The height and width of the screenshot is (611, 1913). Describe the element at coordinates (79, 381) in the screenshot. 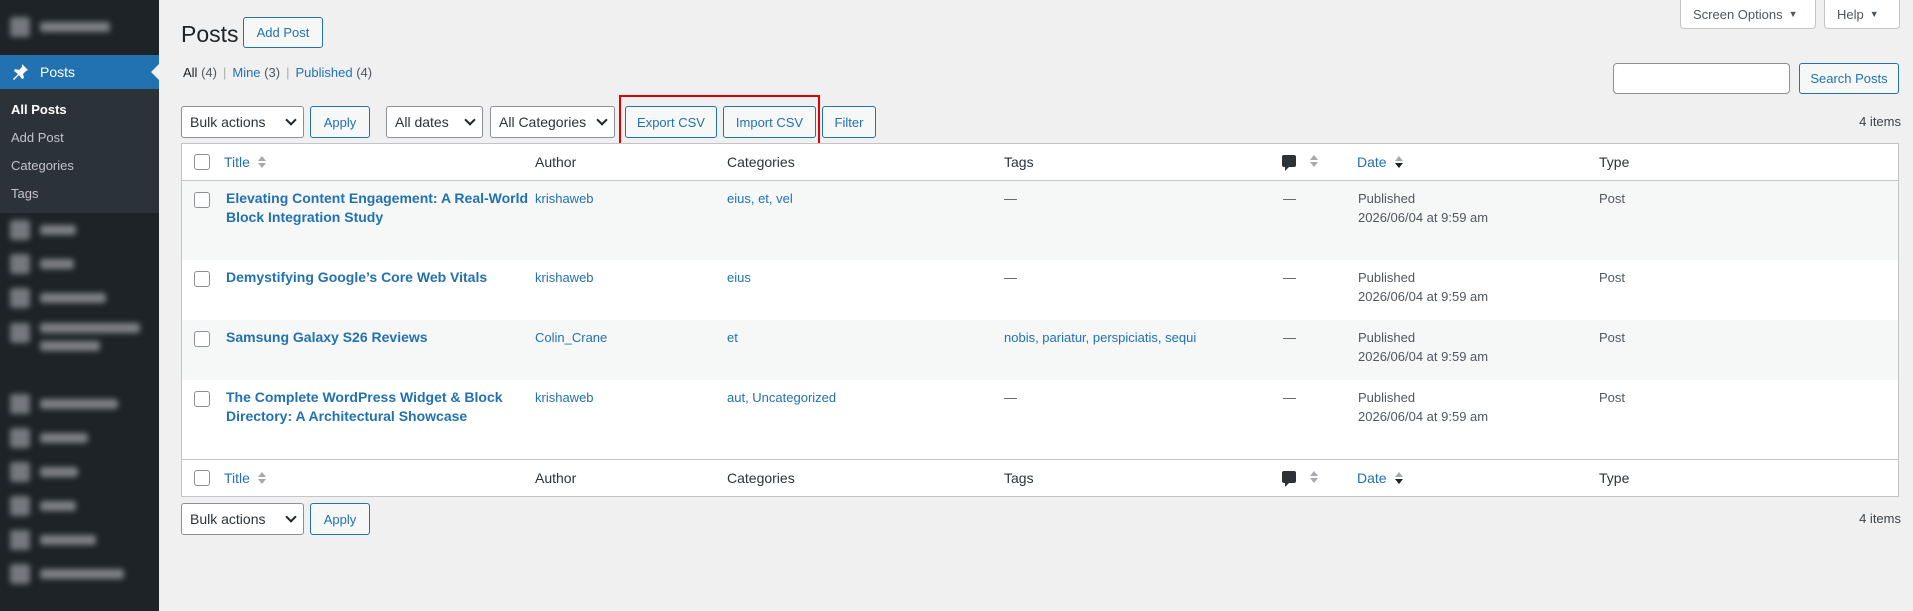

I see `sidebar-separator` at that location.